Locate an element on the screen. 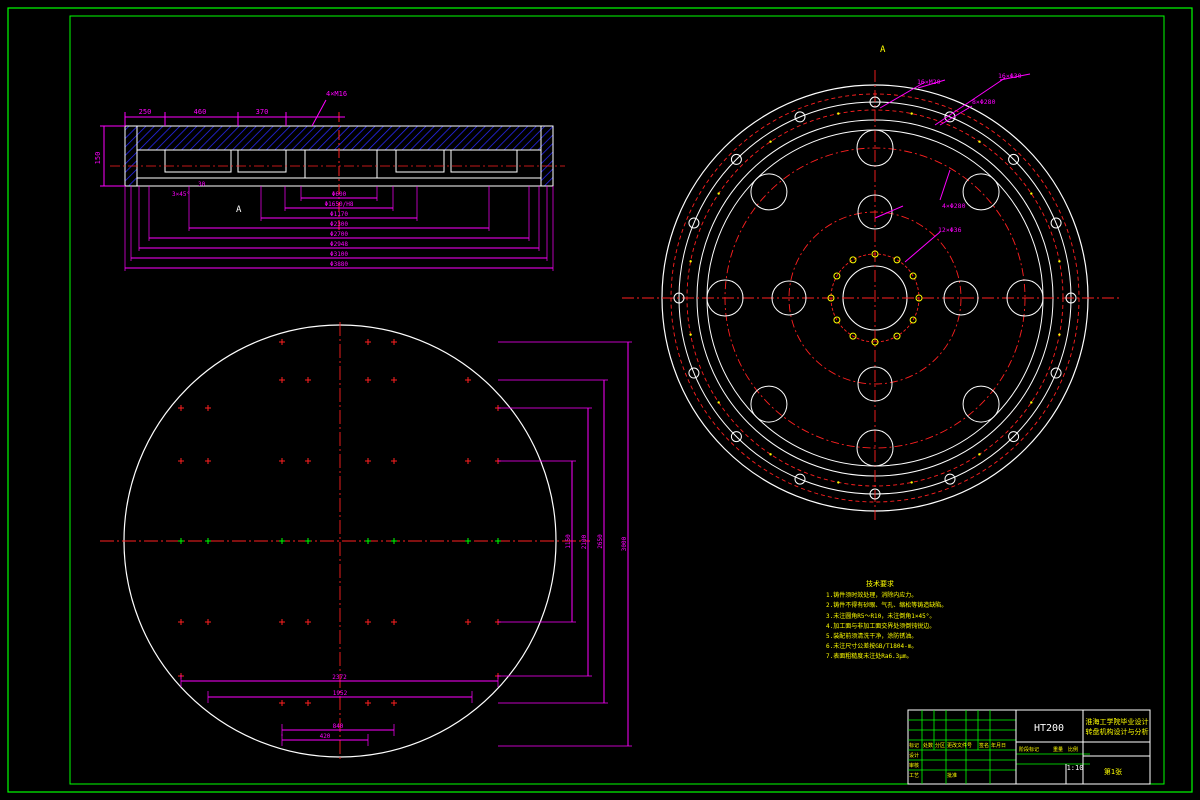 Image resolution: width=1200 pixels, height=800 pixels. plan-note-2: 16×Φ30 is located at coordinates (1010, 76).